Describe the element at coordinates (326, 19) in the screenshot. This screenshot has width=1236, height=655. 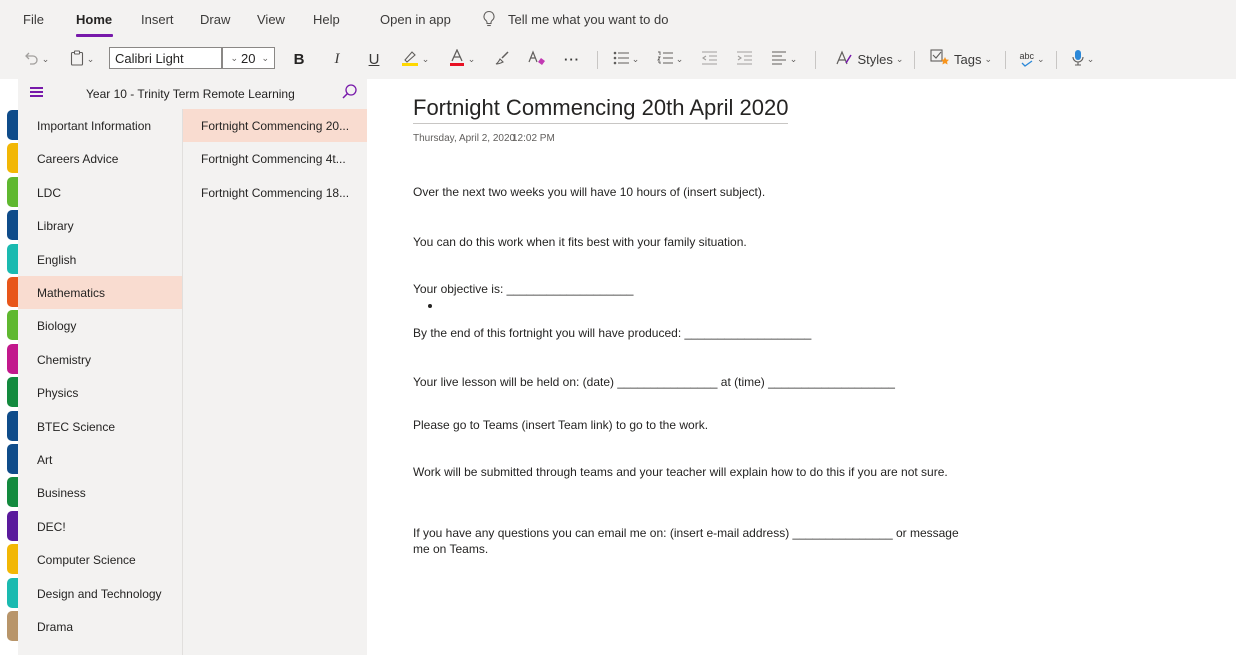
I see `menu-help: Help` at that location.